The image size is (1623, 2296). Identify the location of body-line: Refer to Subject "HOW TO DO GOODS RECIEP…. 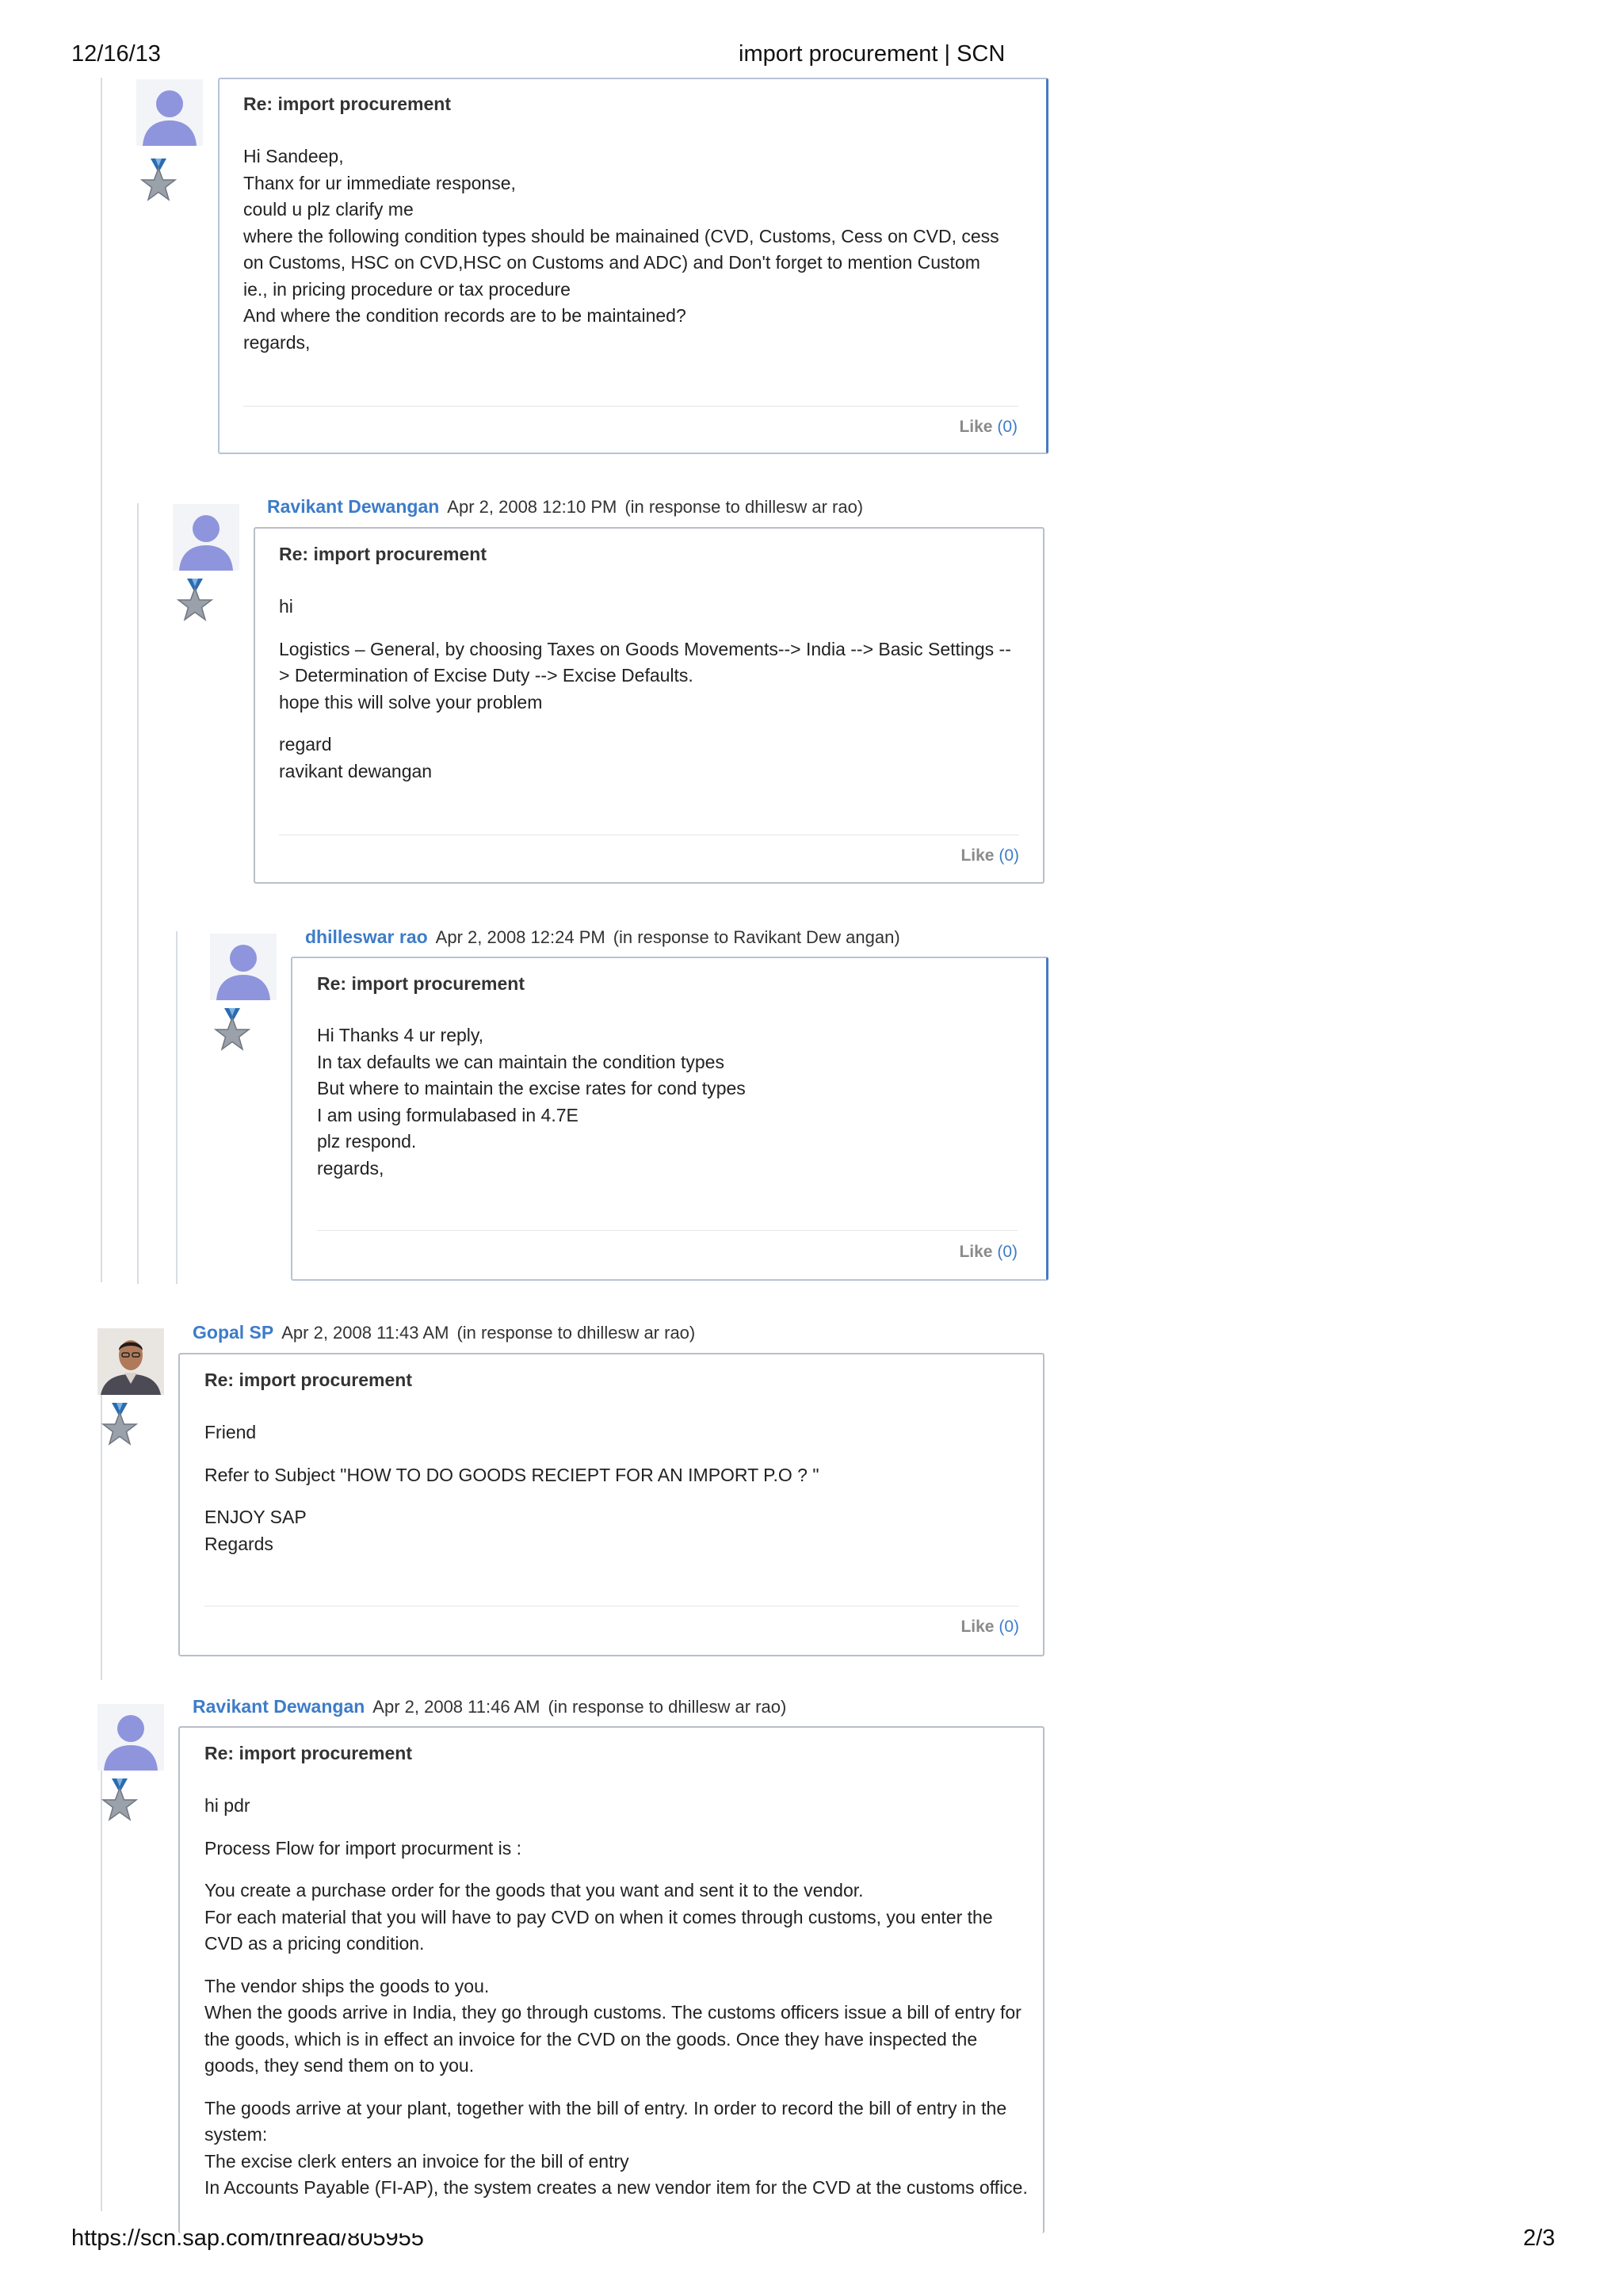
(511, 1474).